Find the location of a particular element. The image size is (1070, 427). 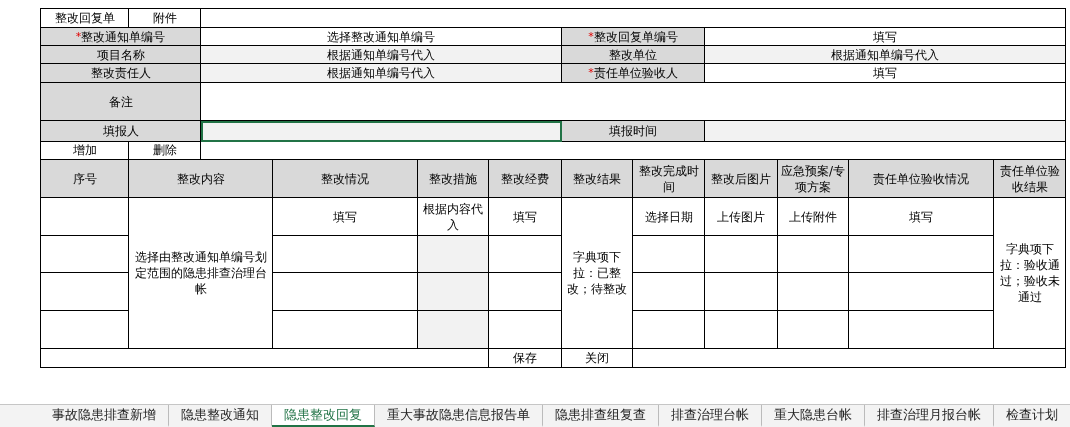

sheet-tab: 检查计划 is located at coordinates (1032, 416).